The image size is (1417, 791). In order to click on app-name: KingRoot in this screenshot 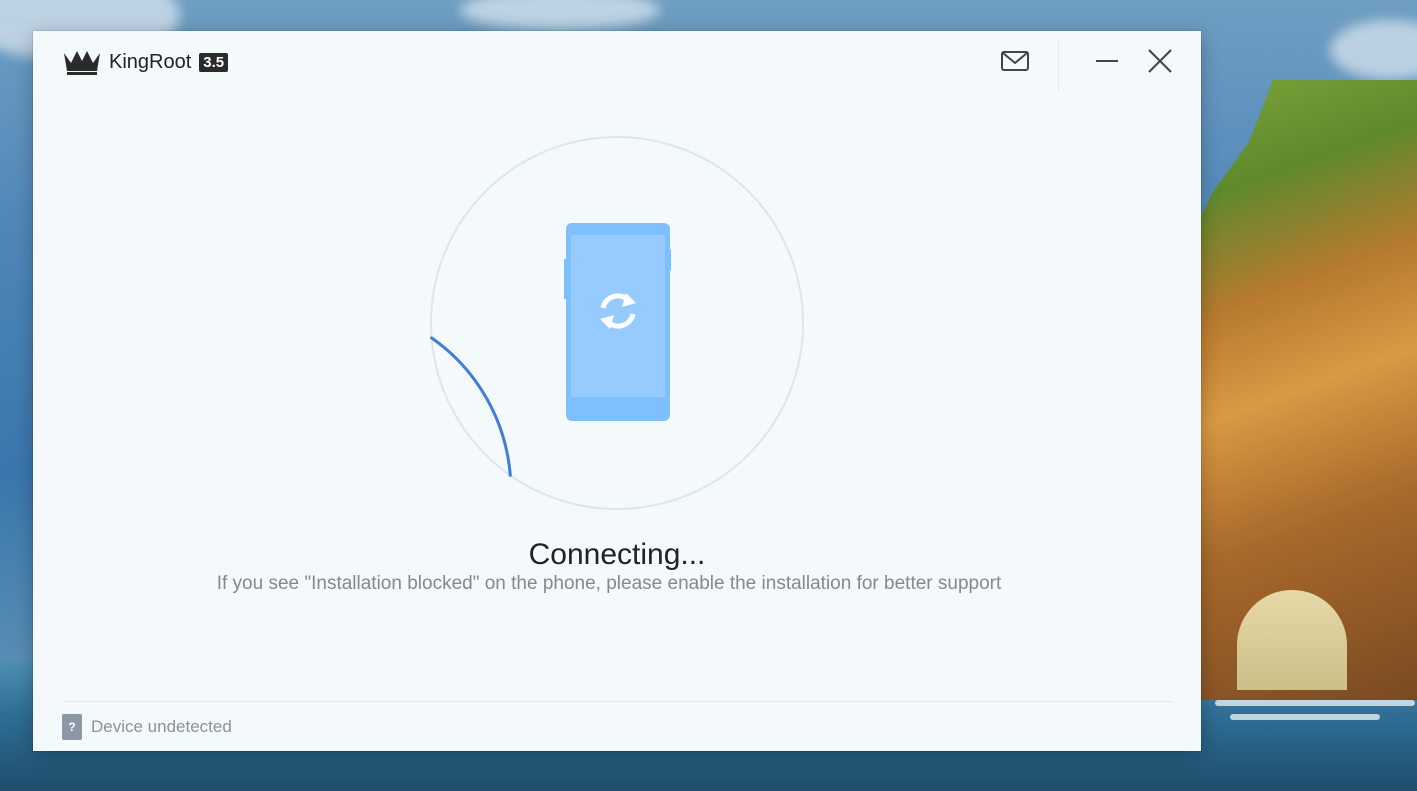, I will do `click(150, 61)`.